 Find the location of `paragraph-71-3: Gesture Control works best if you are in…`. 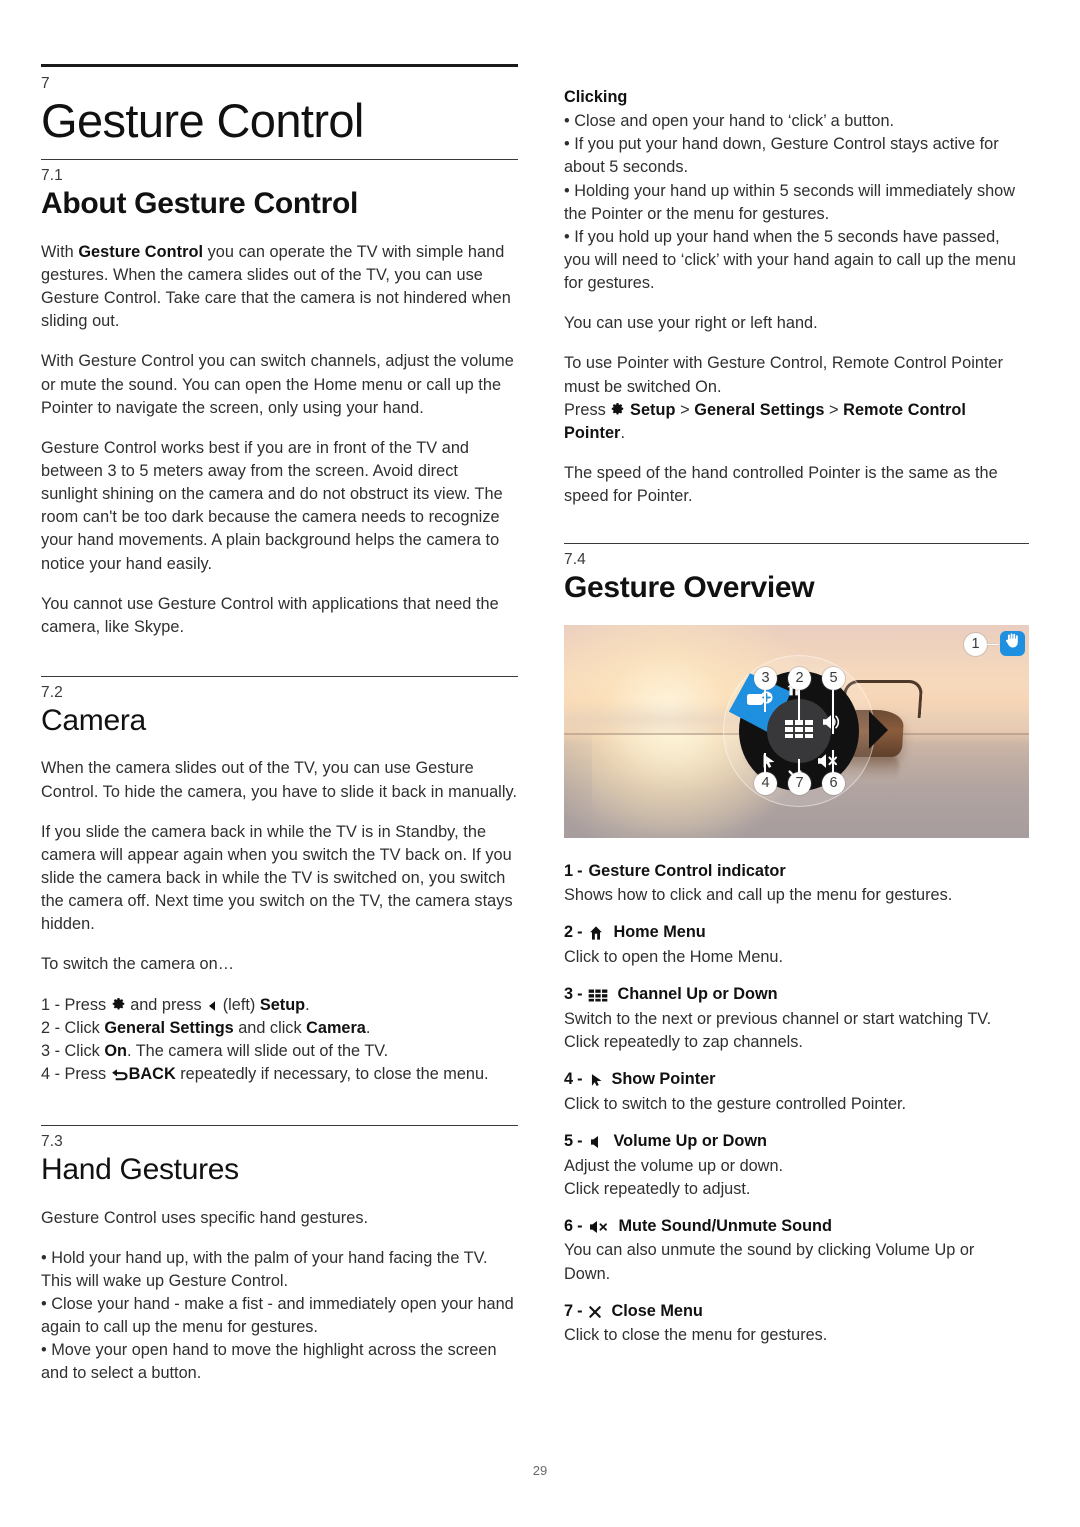

paragraph-71-3: Gesture Control works best if you are in… is located at coordinates (272, 505).